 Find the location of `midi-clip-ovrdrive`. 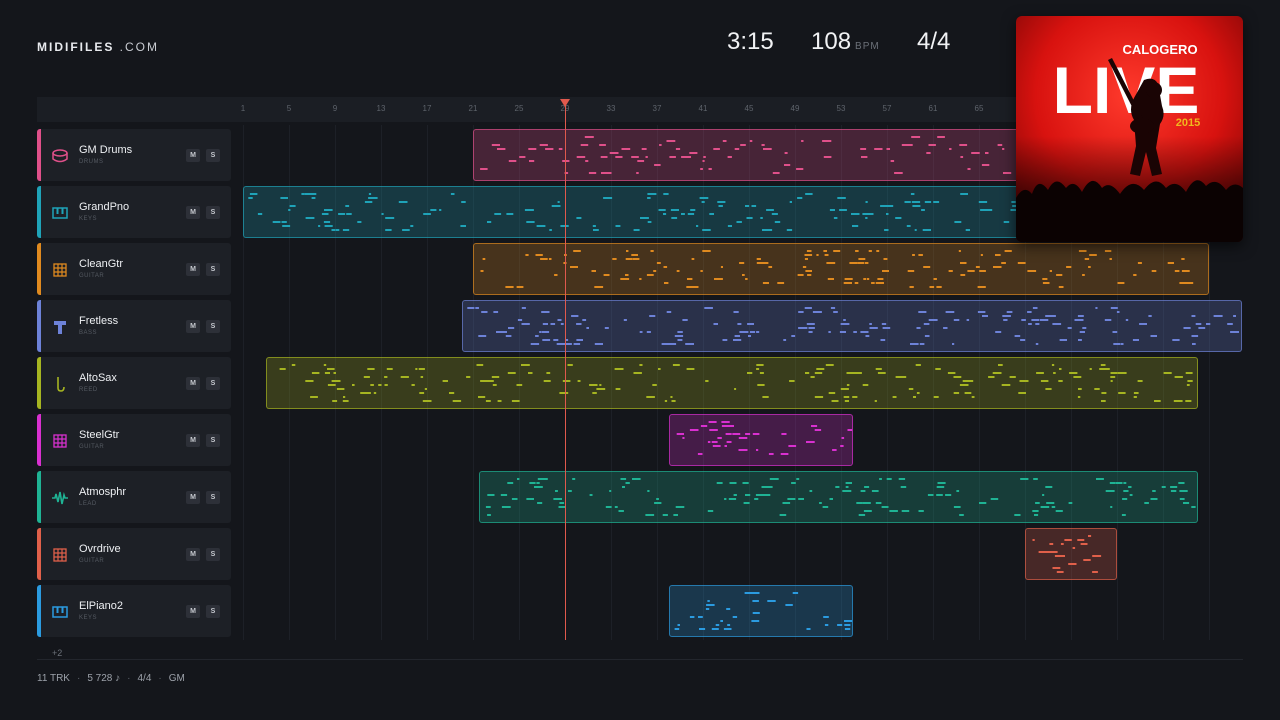

midi-clip-ovrdrive is located at coordinates (1071, 554).